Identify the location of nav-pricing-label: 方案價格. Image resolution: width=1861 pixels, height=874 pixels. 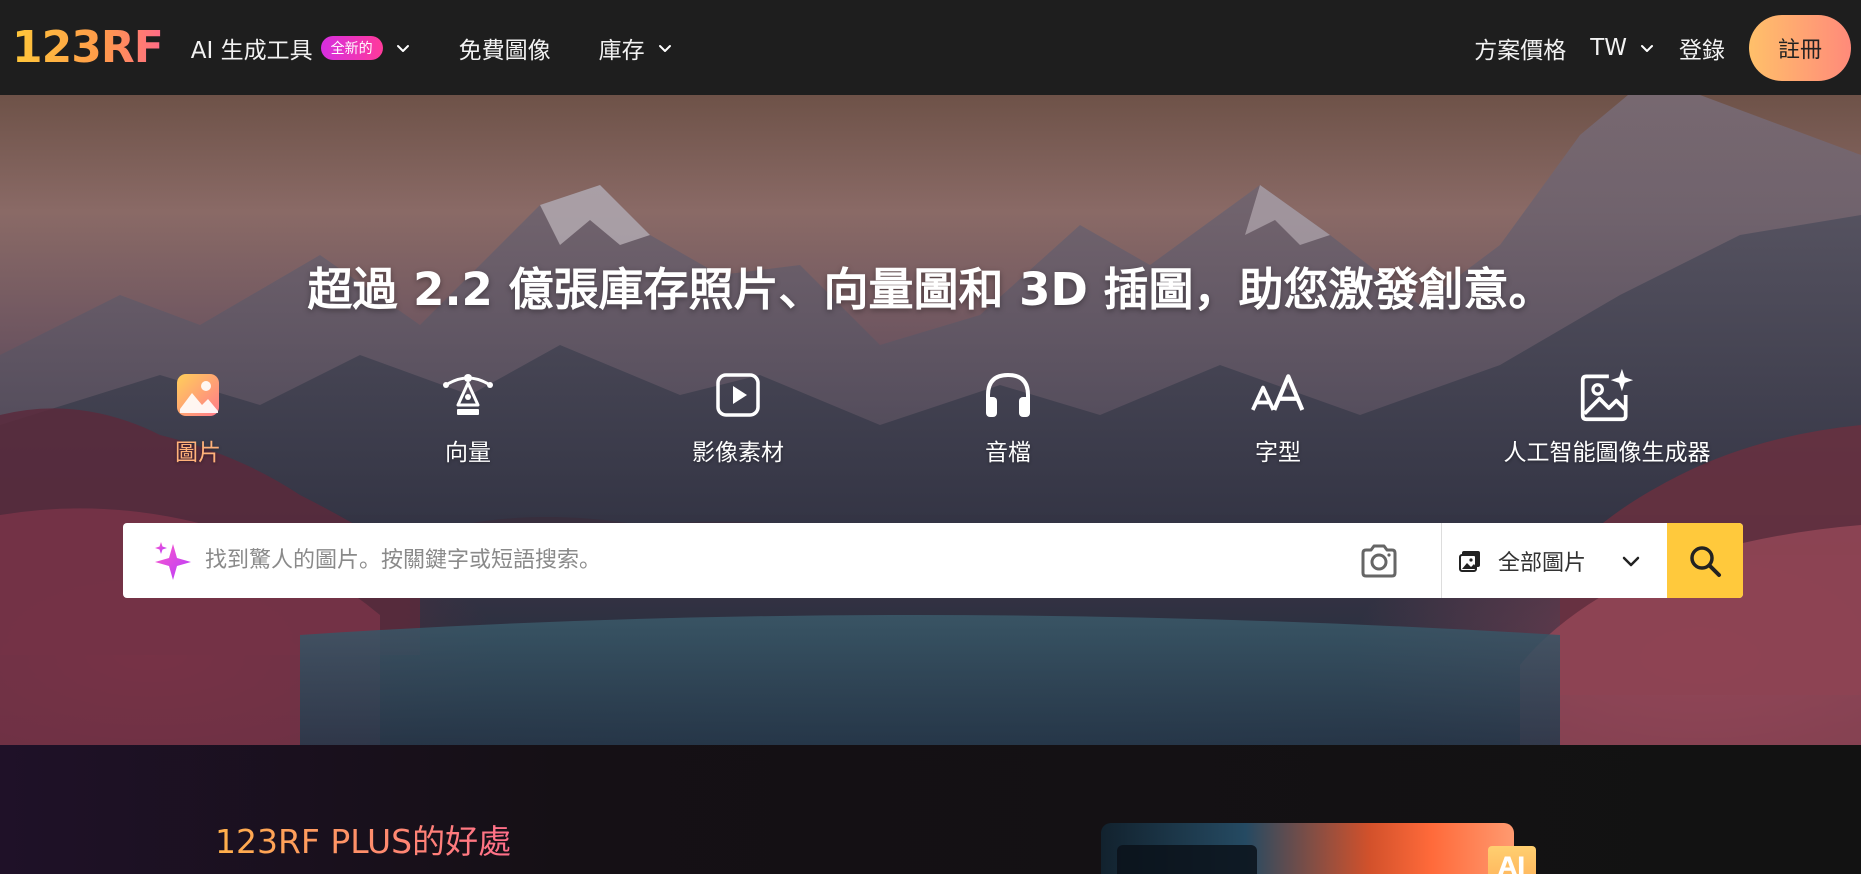
(1520, 50).